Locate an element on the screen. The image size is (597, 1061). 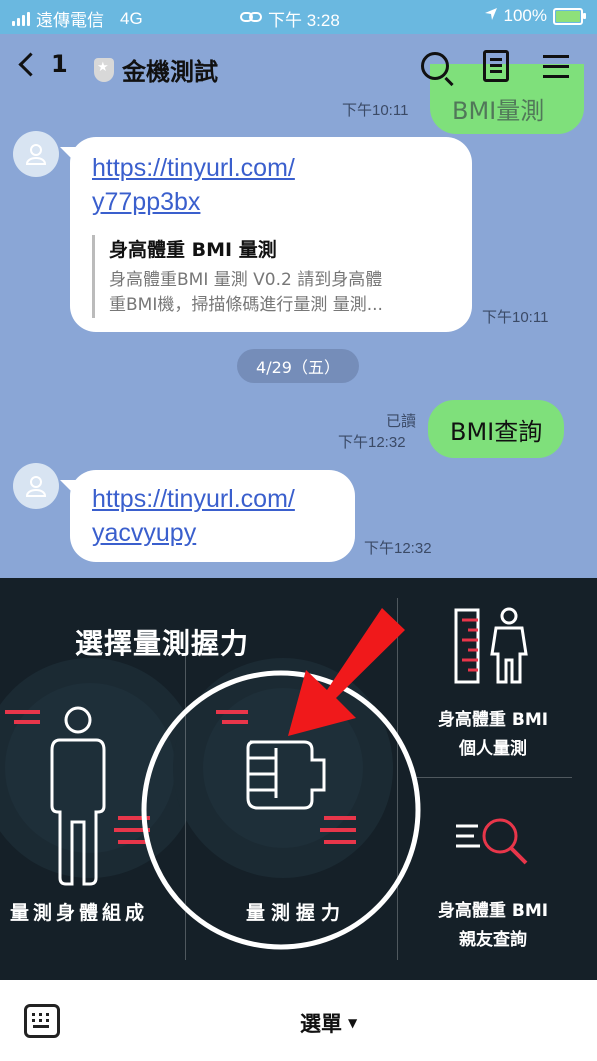
rich-menu-bmi-personal: 身高體重 BMI 個人量測 is located at coordinates (497, 677).